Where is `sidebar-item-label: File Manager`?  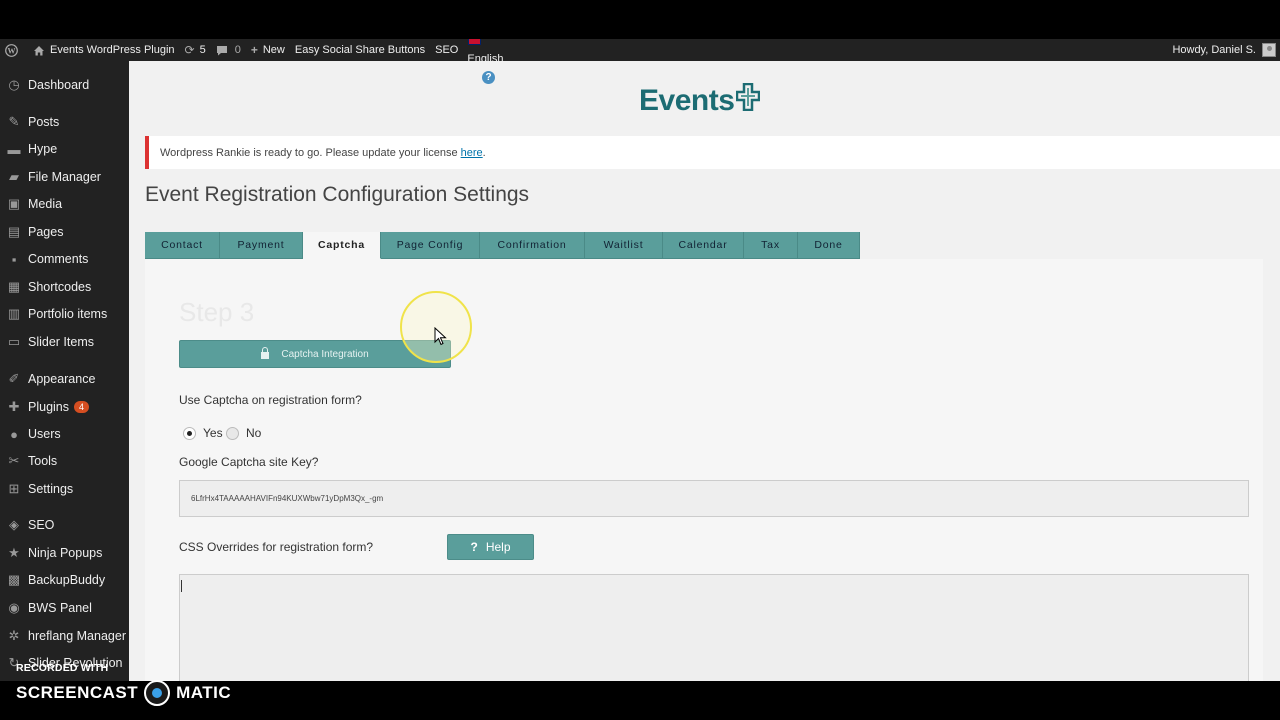 sidebar-item-label: File Manager is located at coordinates (64, 177).